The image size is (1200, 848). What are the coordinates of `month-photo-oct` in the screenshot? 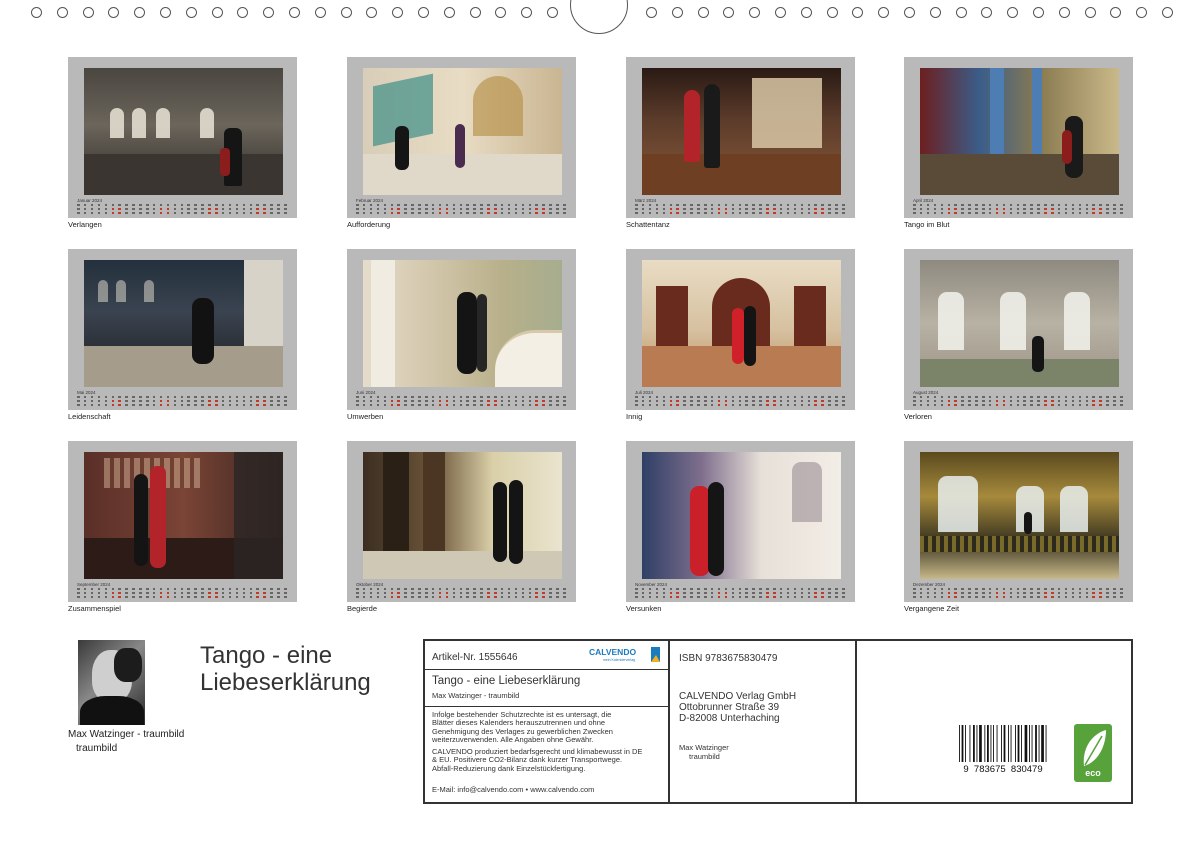 It's located at (462, 515).